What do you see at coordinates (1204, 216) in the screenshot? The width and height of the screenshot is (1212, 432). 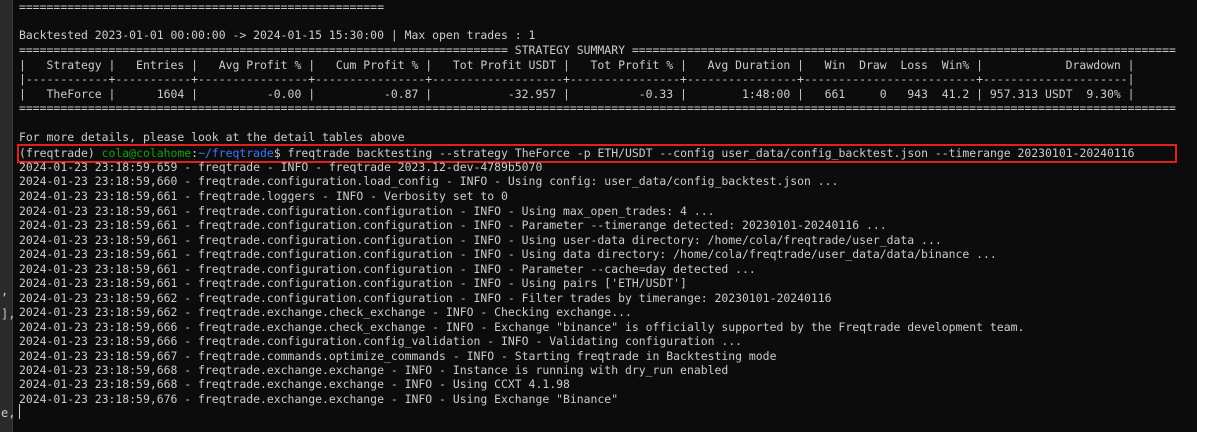 I see `window-edge` at bounding box center [1204, 216].